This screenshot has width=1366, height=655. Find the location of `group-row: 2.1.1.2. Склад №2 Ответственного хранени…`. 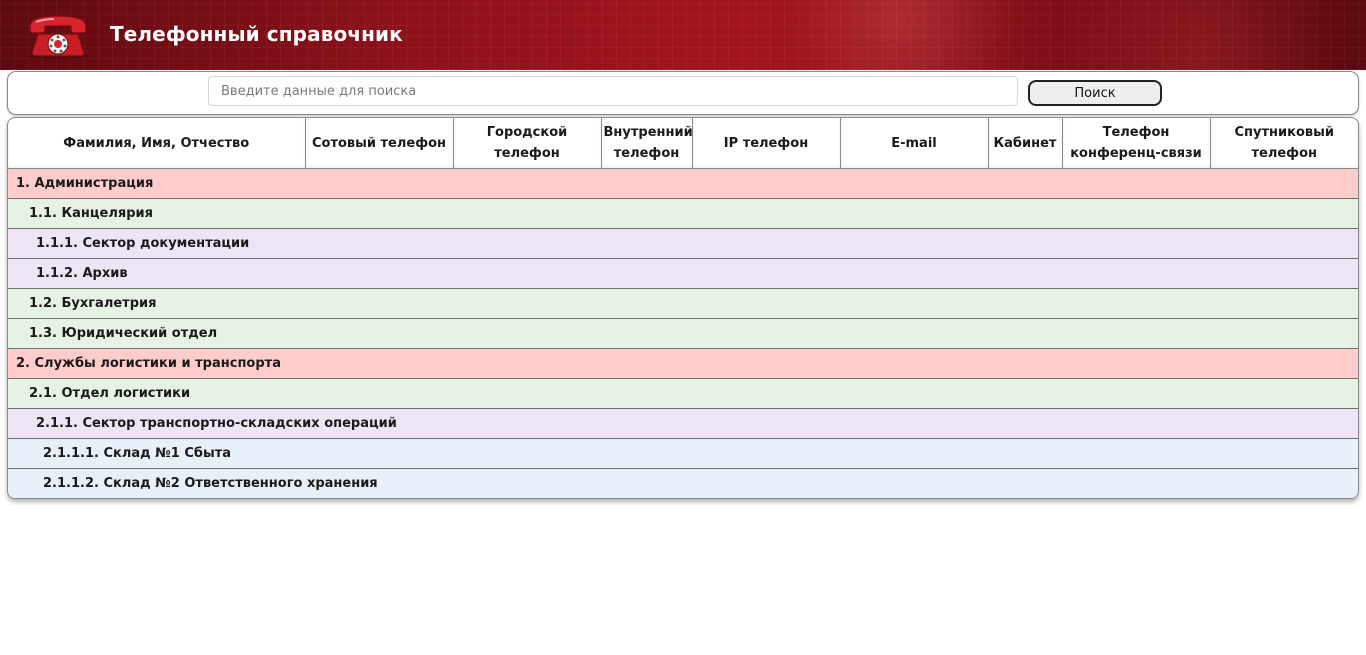

group-row: 2.1.1.2. Склад №2 Ответственного хранени… is located at coordinates (683, 483).